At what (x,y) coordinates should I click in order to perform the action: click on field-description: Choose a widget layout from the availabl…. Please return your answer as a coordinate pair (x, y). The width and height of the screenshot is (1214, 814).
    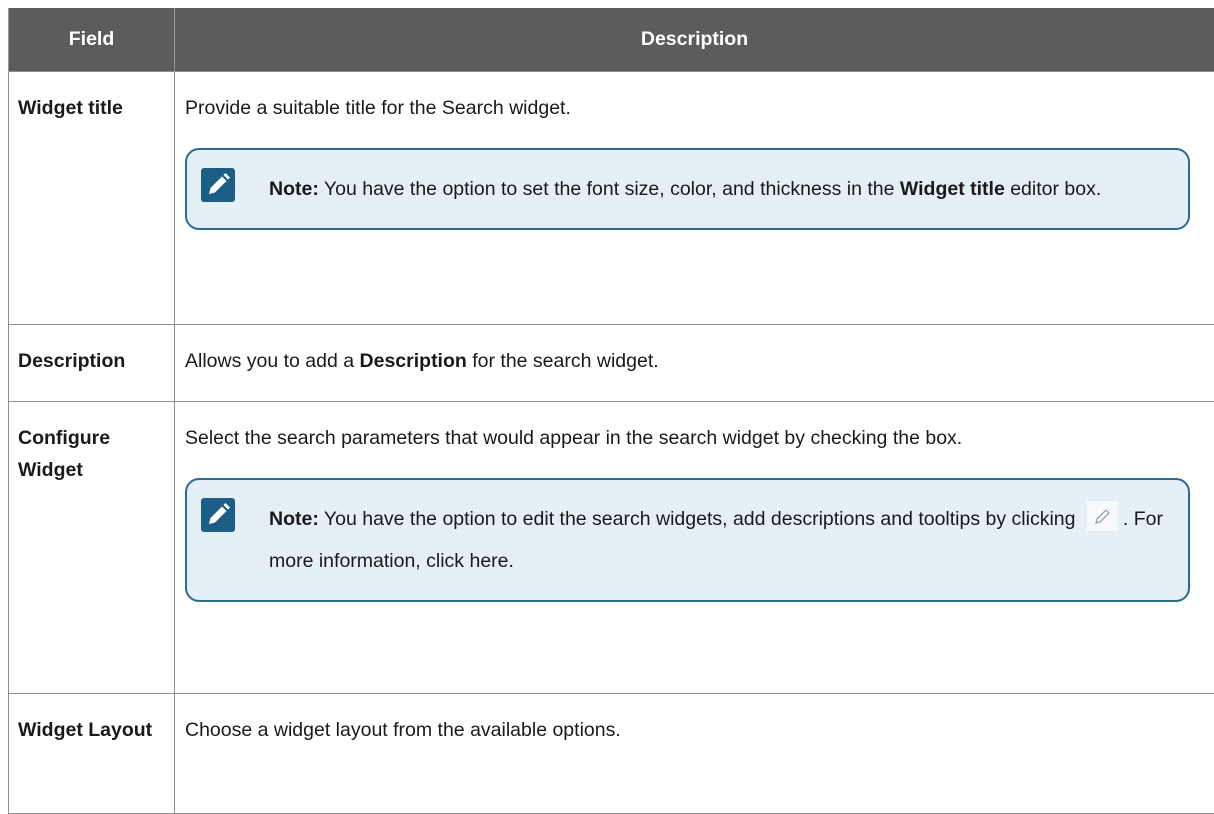
    Looking at the image, I should click on (694, 754).